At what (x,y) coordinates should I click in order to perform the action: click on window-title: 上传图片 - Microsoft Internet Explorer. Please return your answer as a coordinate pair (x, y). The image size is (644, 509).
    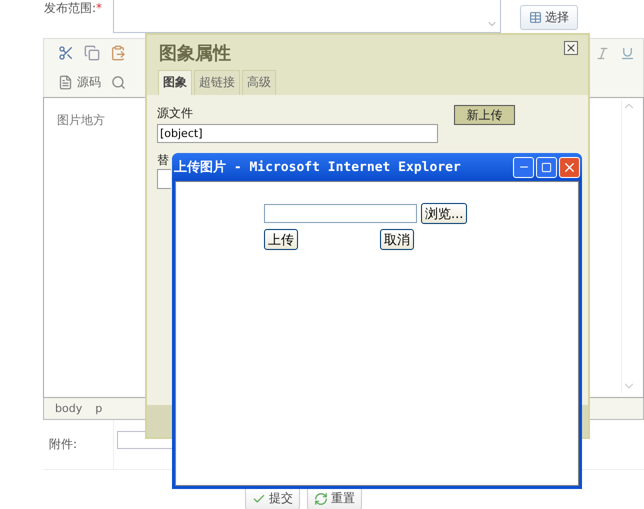
    Looking at the image, I should click on (317, 167).